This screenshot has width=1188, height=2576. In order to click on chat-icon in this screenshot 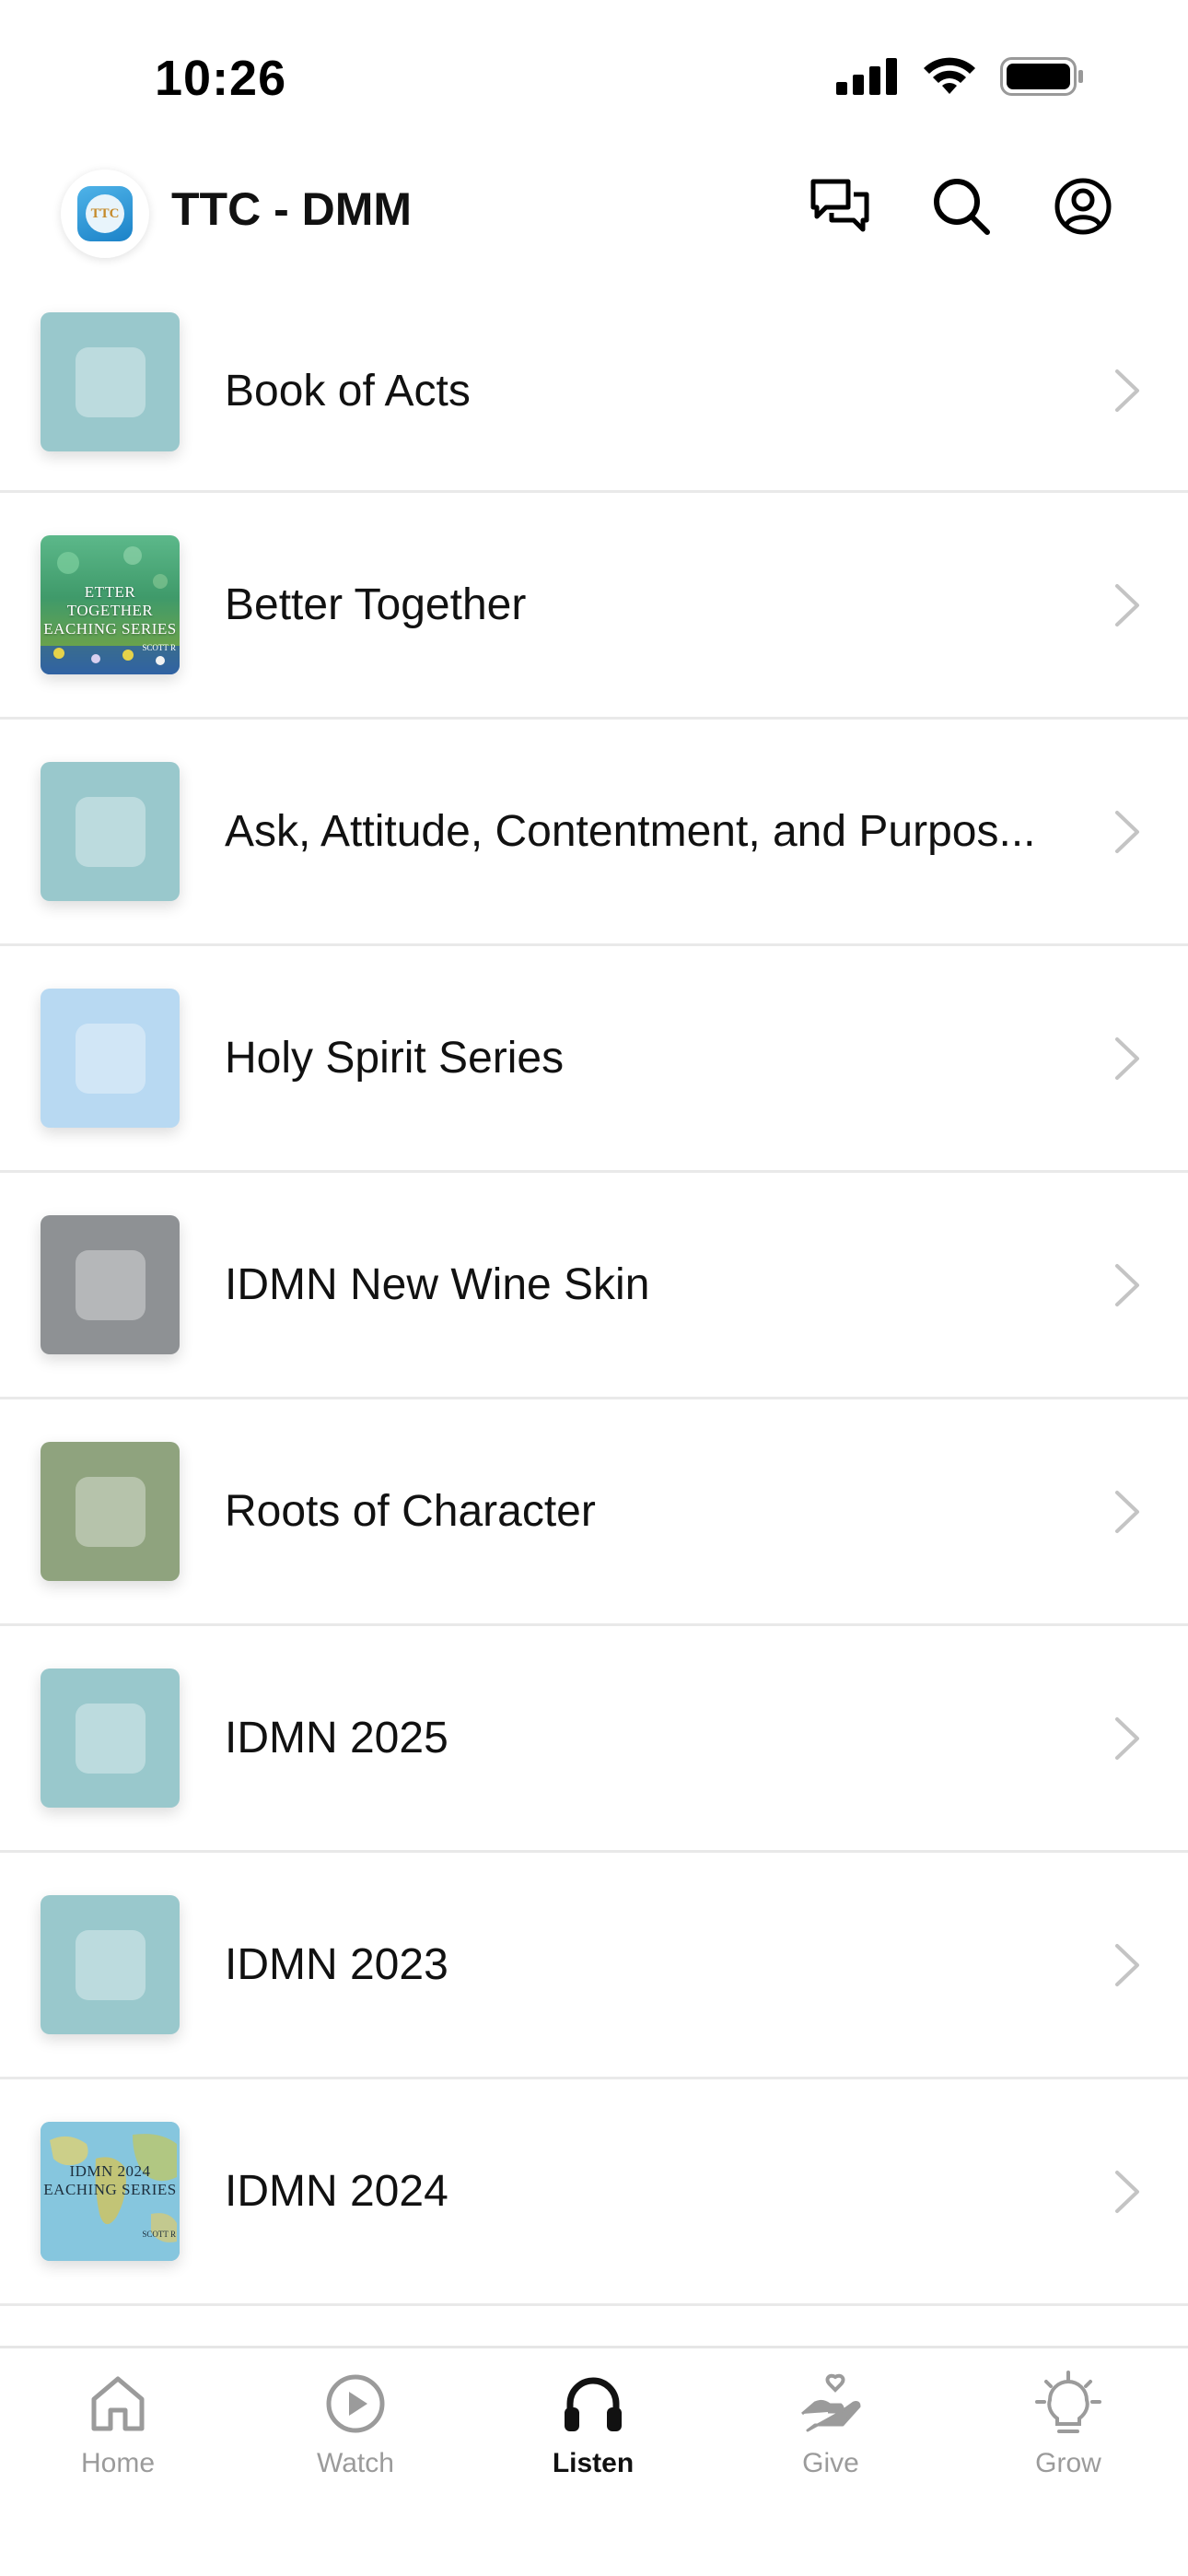, I will do `click(839, 209)`.